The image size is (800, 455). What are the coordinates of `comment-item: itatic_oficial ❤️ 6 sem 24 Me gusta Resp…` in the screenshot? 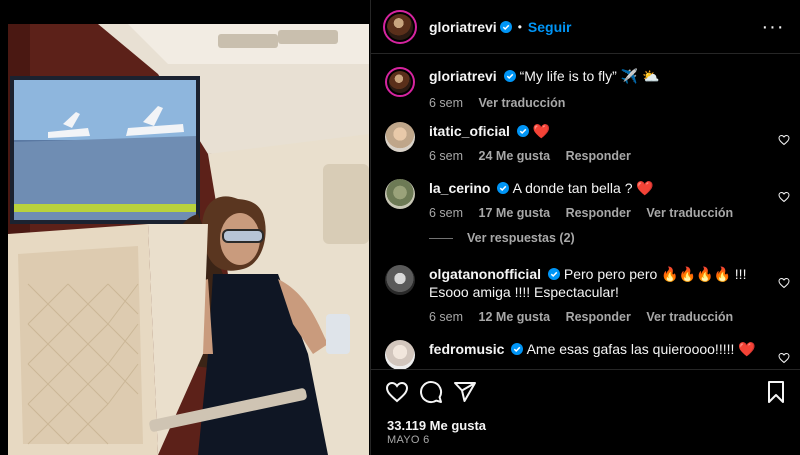 It's located at (592, 143).